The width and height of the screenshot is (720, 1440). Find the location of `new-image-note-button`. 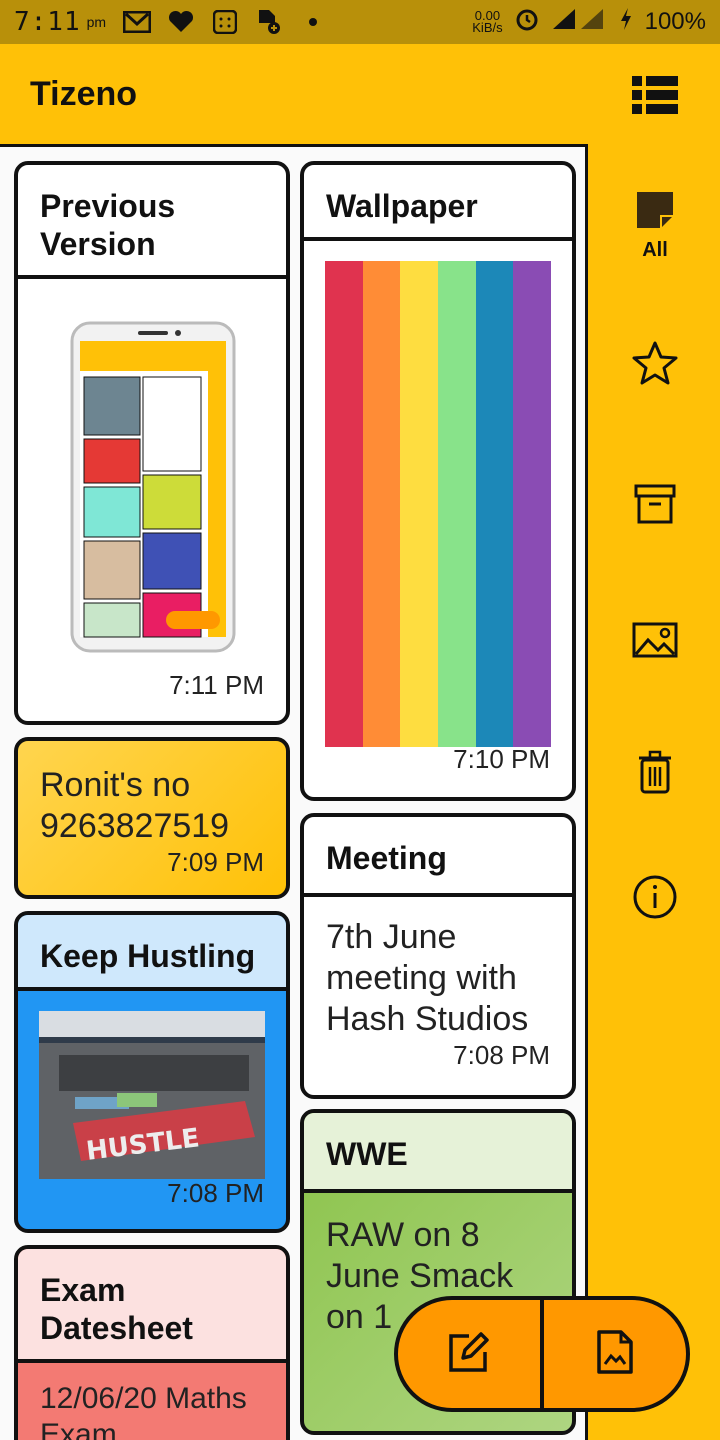

new-image-note-button is located at coordinates (615, 1354).